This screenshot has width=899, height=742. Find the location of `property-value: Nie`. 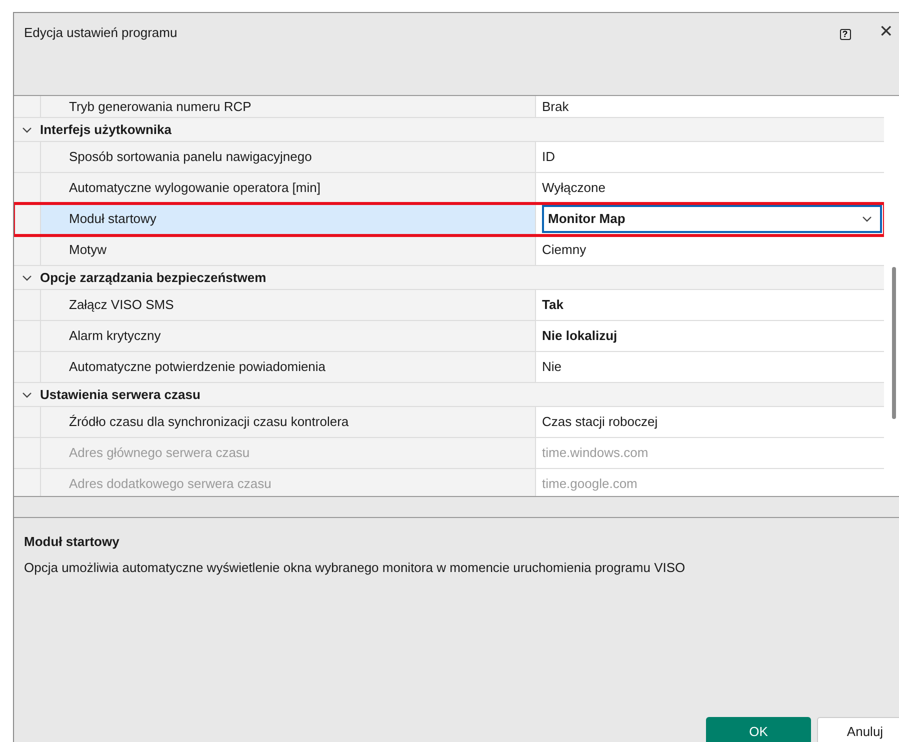

property-value: Nie is located at coordinates (552, 367).